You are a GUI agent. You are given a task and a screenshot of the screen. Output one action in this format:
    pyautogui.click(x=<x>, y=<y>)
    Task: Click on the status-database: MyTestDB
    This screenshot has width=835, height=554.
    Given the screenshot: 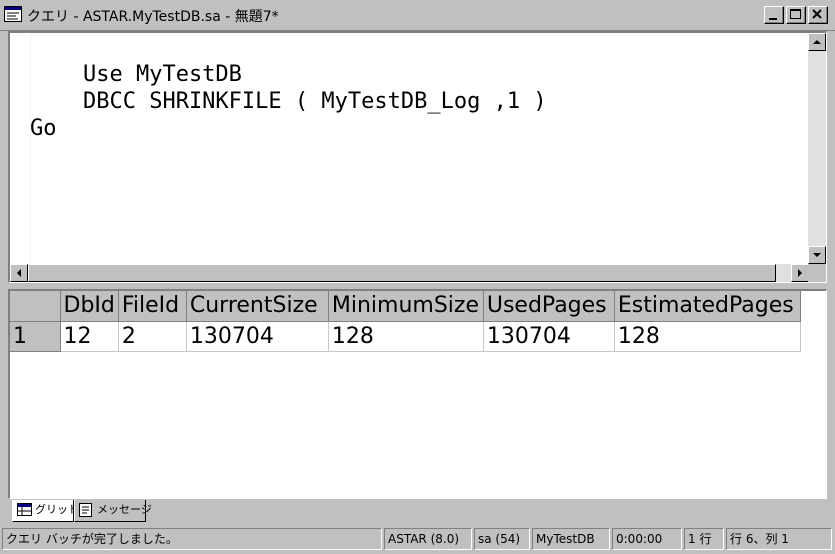 What is the action you would take?
    pyautogui.click(x=571, y=539)
    